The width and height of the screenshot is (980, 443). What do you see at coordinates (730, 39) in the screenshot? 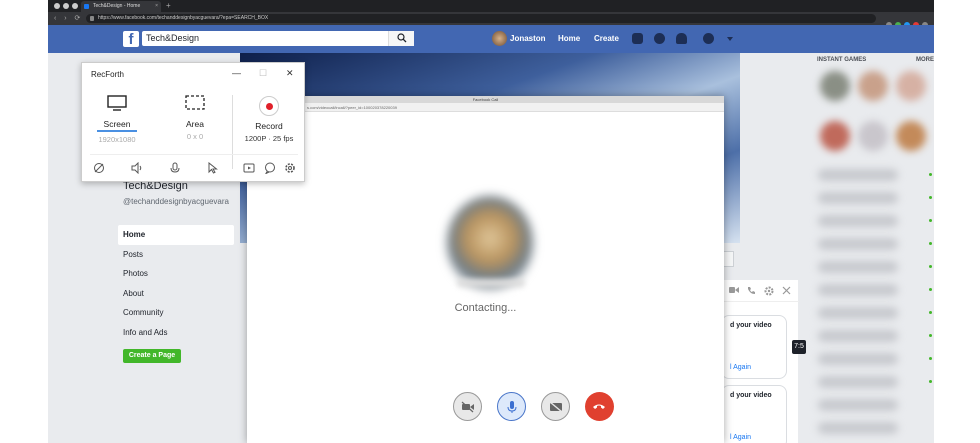
I see `dropdown-icon` at bounding box center [730, 39].